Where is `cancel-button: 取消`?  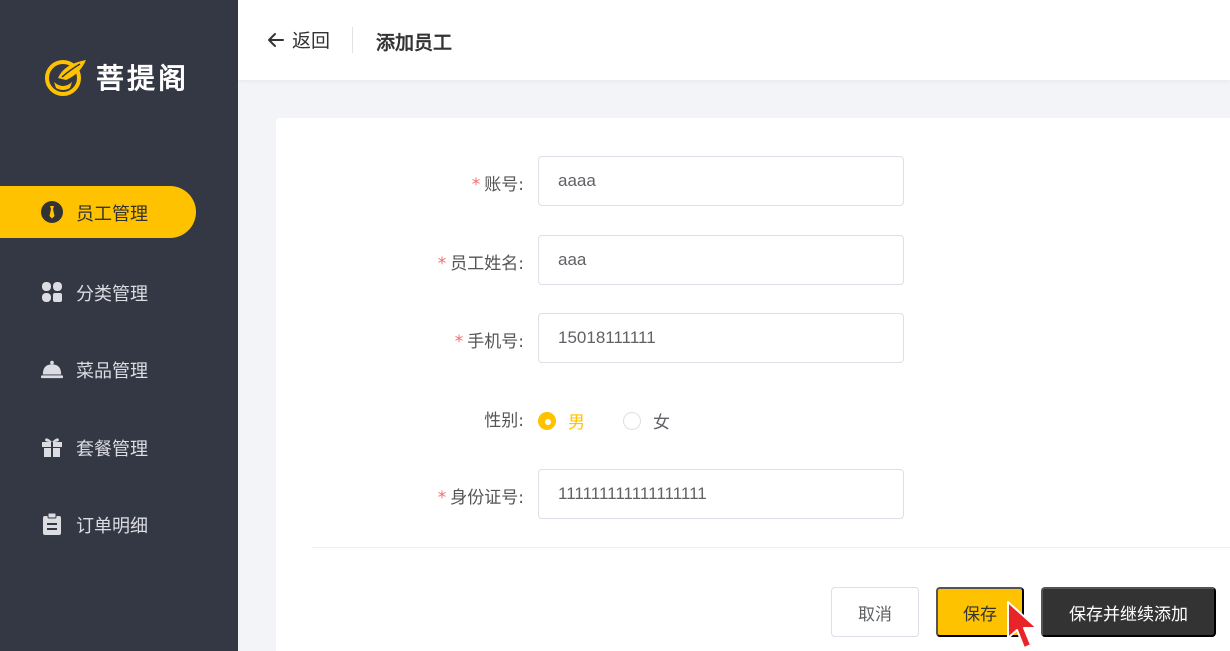 cancel-button: 取消 is located at coordinates (875, 612).